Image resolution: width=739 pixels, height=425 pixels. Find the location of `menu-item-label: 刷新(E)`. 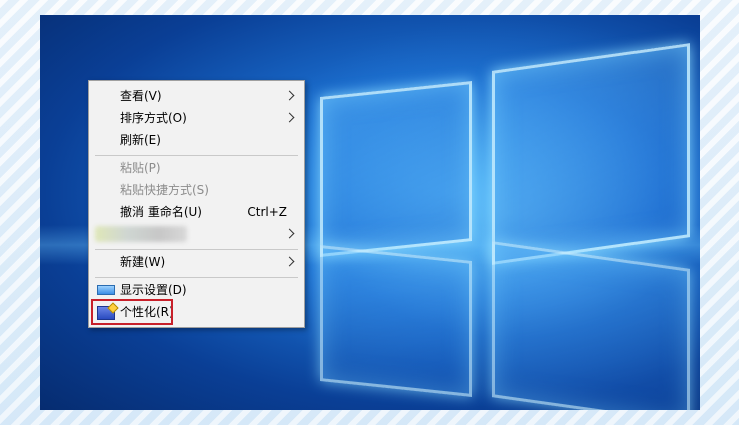

menu-item-label: 刷新(E) is located at coordinates (140, 140).